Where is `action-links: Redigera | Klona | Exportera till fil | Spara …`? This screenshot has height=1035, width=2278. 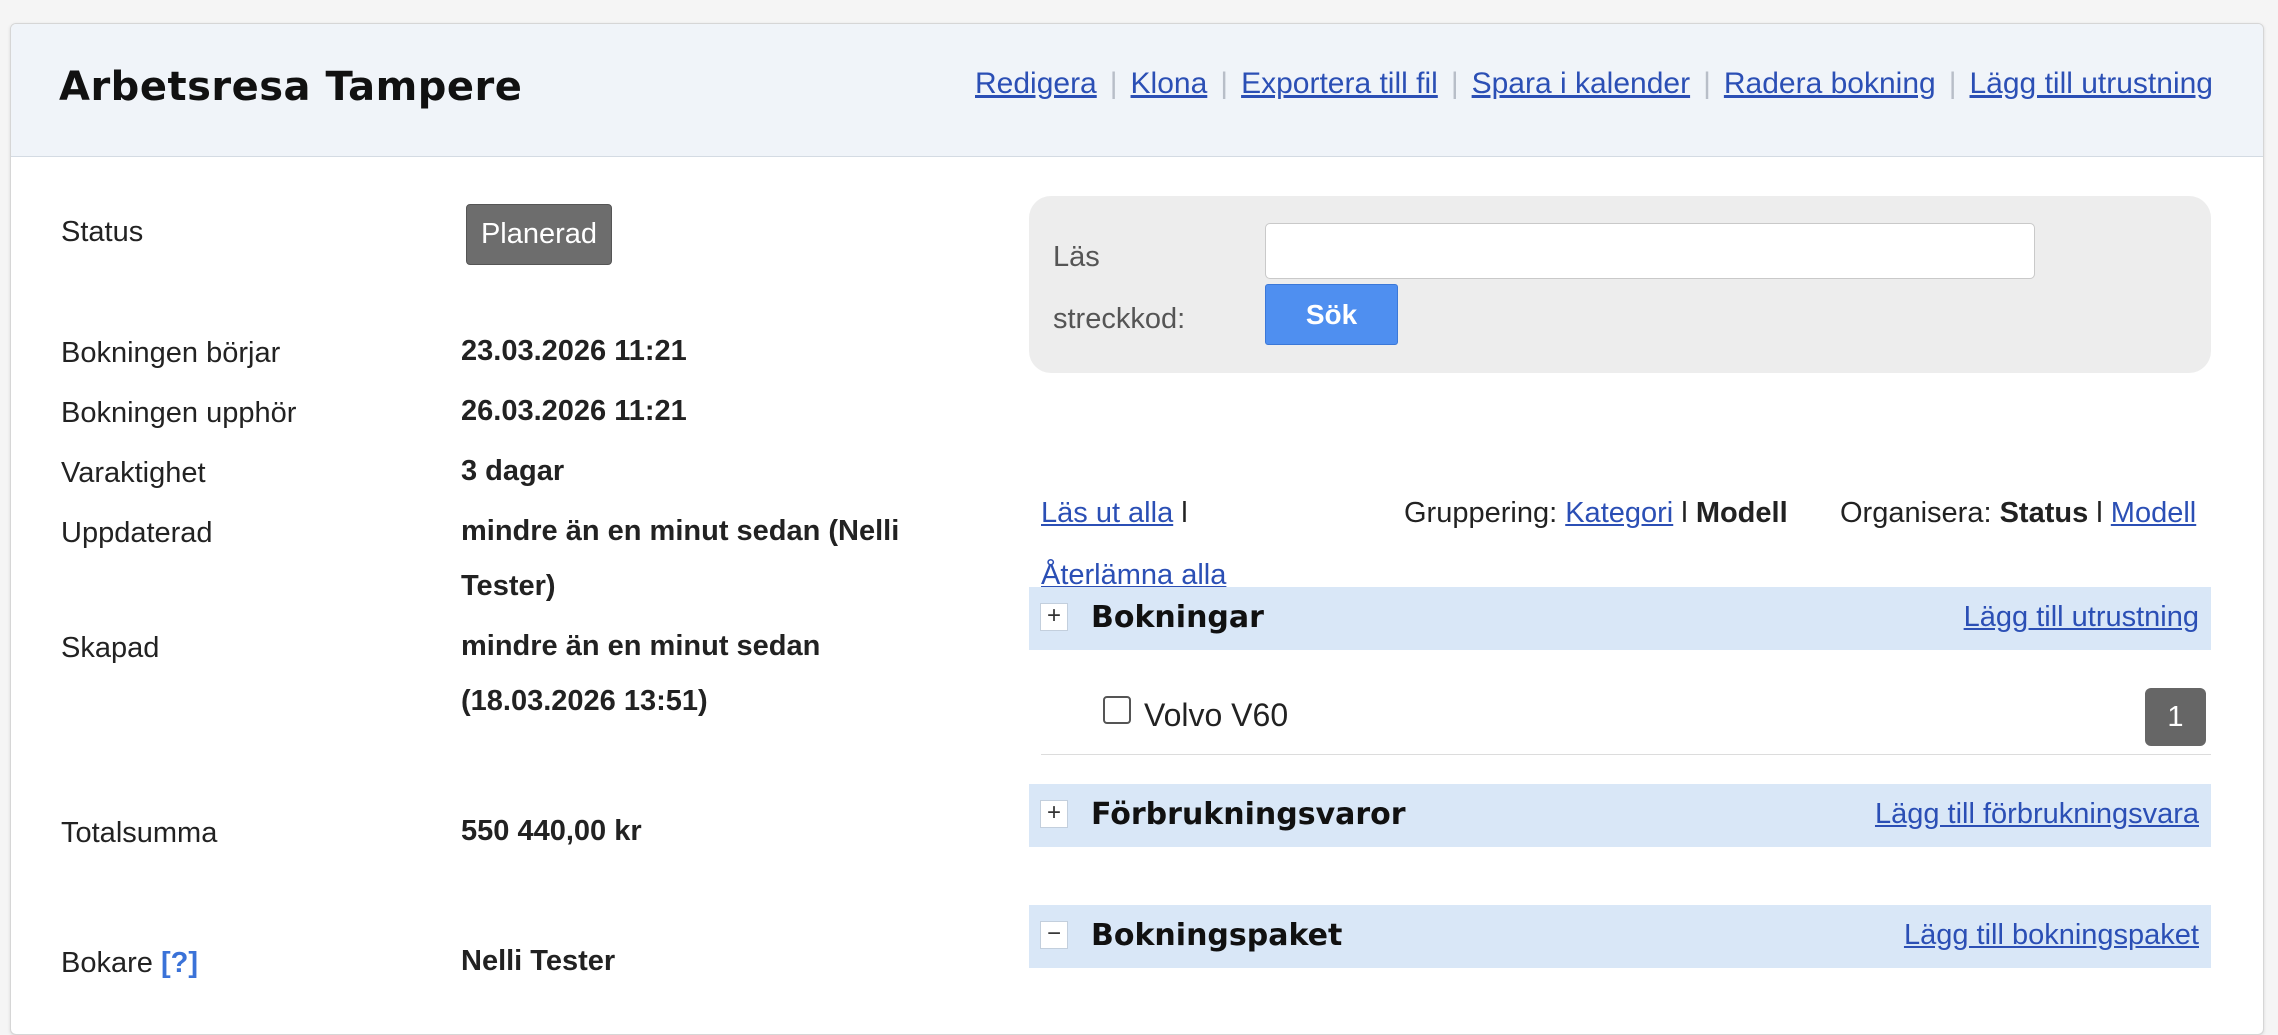 action-links: Redigera | Klona | Exportera till fil | Spara … is located at coordinates (1594, 84).